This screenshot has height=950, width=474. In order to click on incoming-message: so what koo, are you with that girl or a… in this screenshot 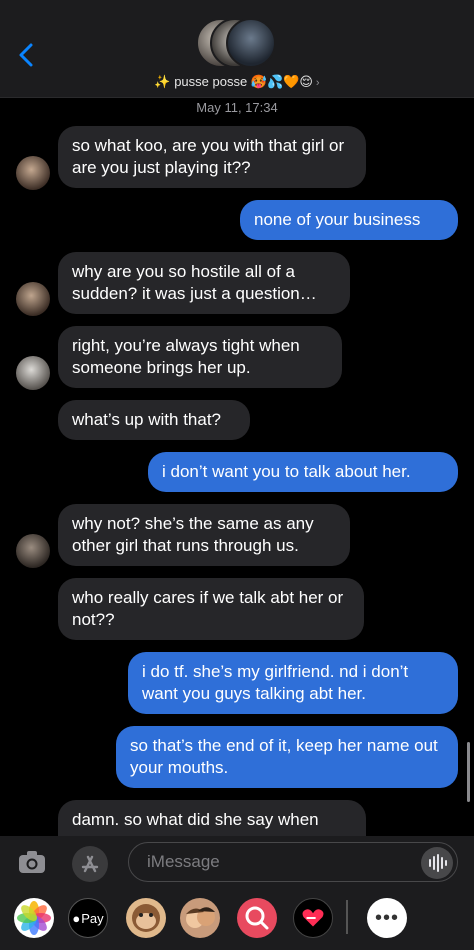, I will do `click(212, 157)`.